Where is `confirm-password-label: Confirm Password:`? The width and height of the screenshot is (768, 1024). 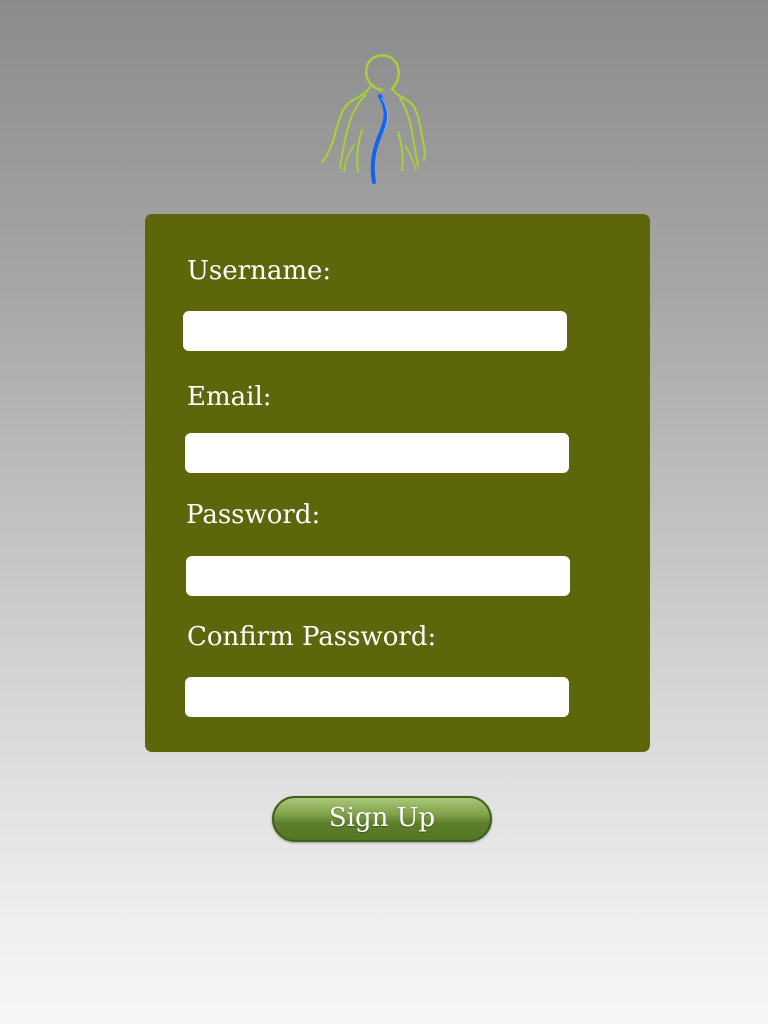 confirm-password-label: Confirm Password: is located at coordinates (312, 637).